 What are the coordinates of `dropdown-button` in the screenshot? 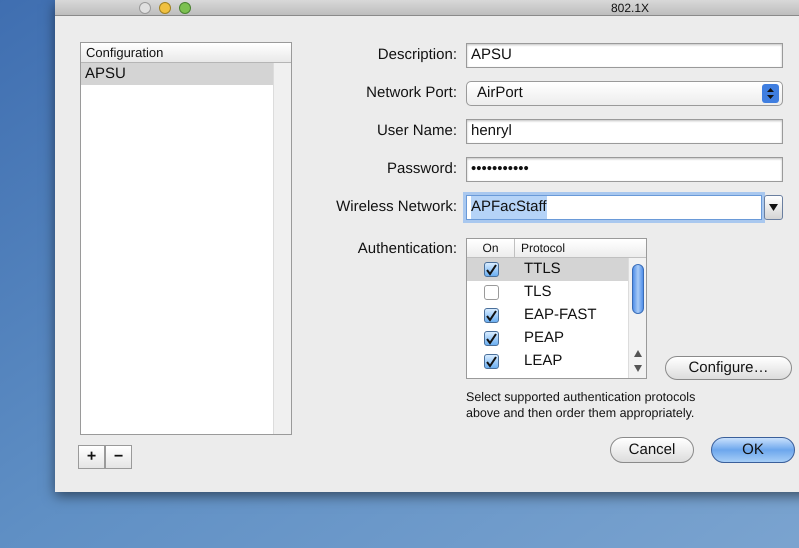 It's located at (773, 207).